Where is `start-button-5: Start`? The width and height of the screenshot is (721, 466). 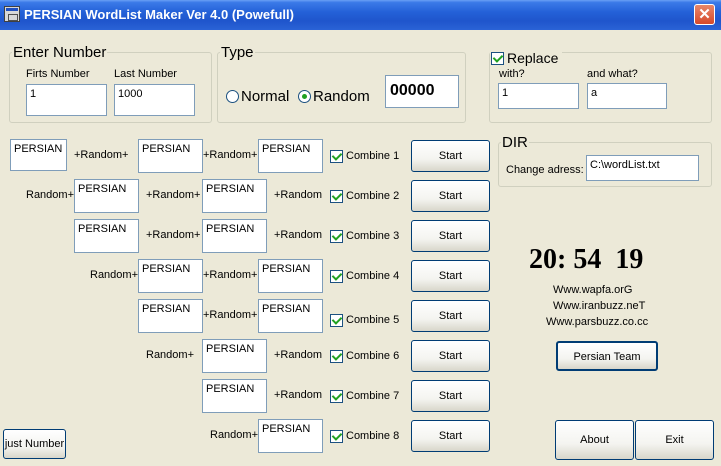
start-button-5: Start is located at coordinates (450, 316).